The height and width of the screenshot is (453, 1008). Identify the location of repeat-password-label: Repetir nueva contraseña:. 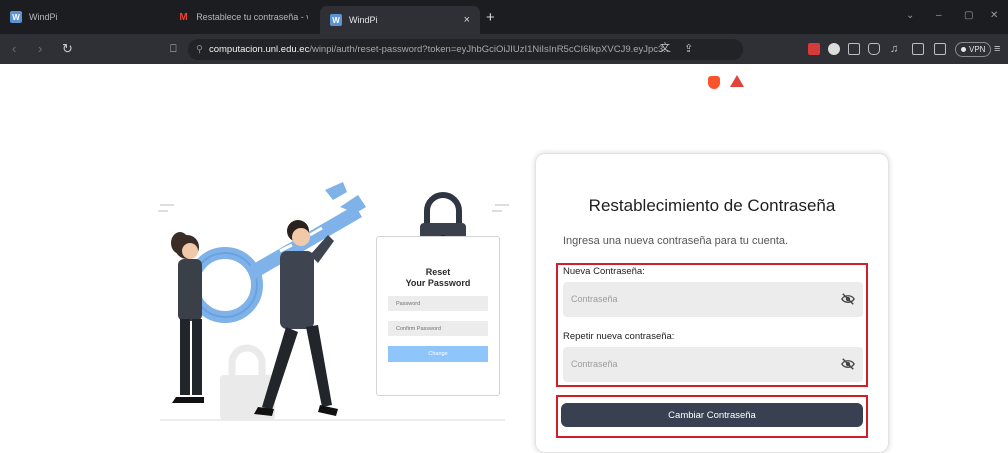
(619, 336).